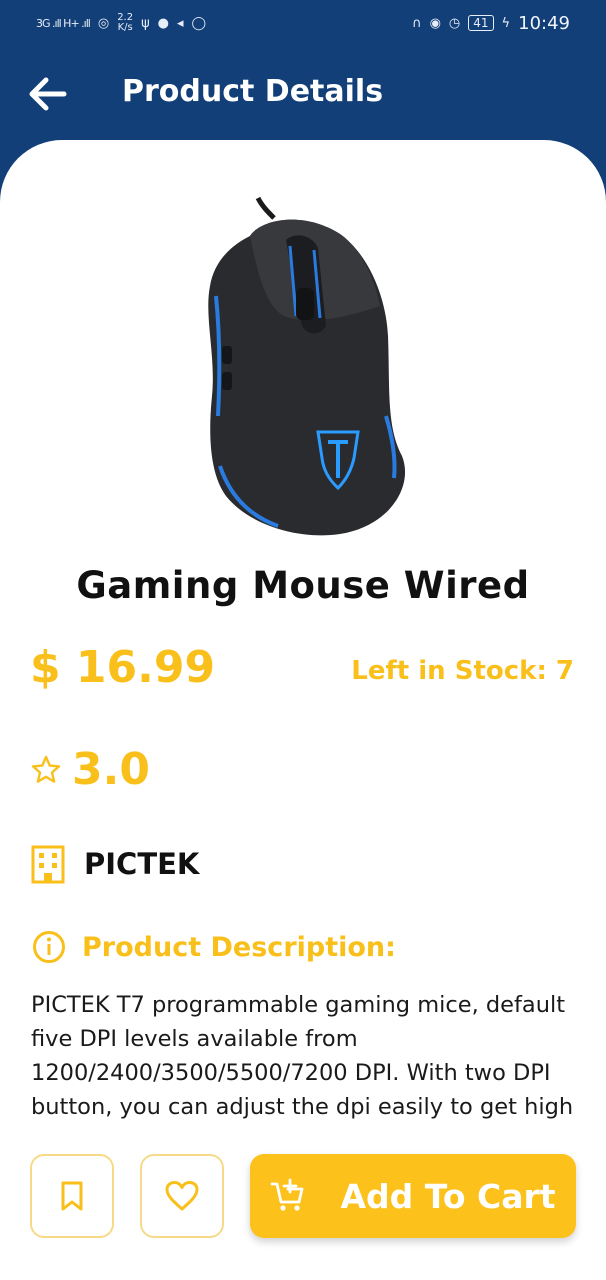 The image size is (606, 1280). What do you see at coordinates (63, 23) in the screenshot?
I see `signal-icon: 3G .ıll H+ .ıll` at bounding box center [63, 23].